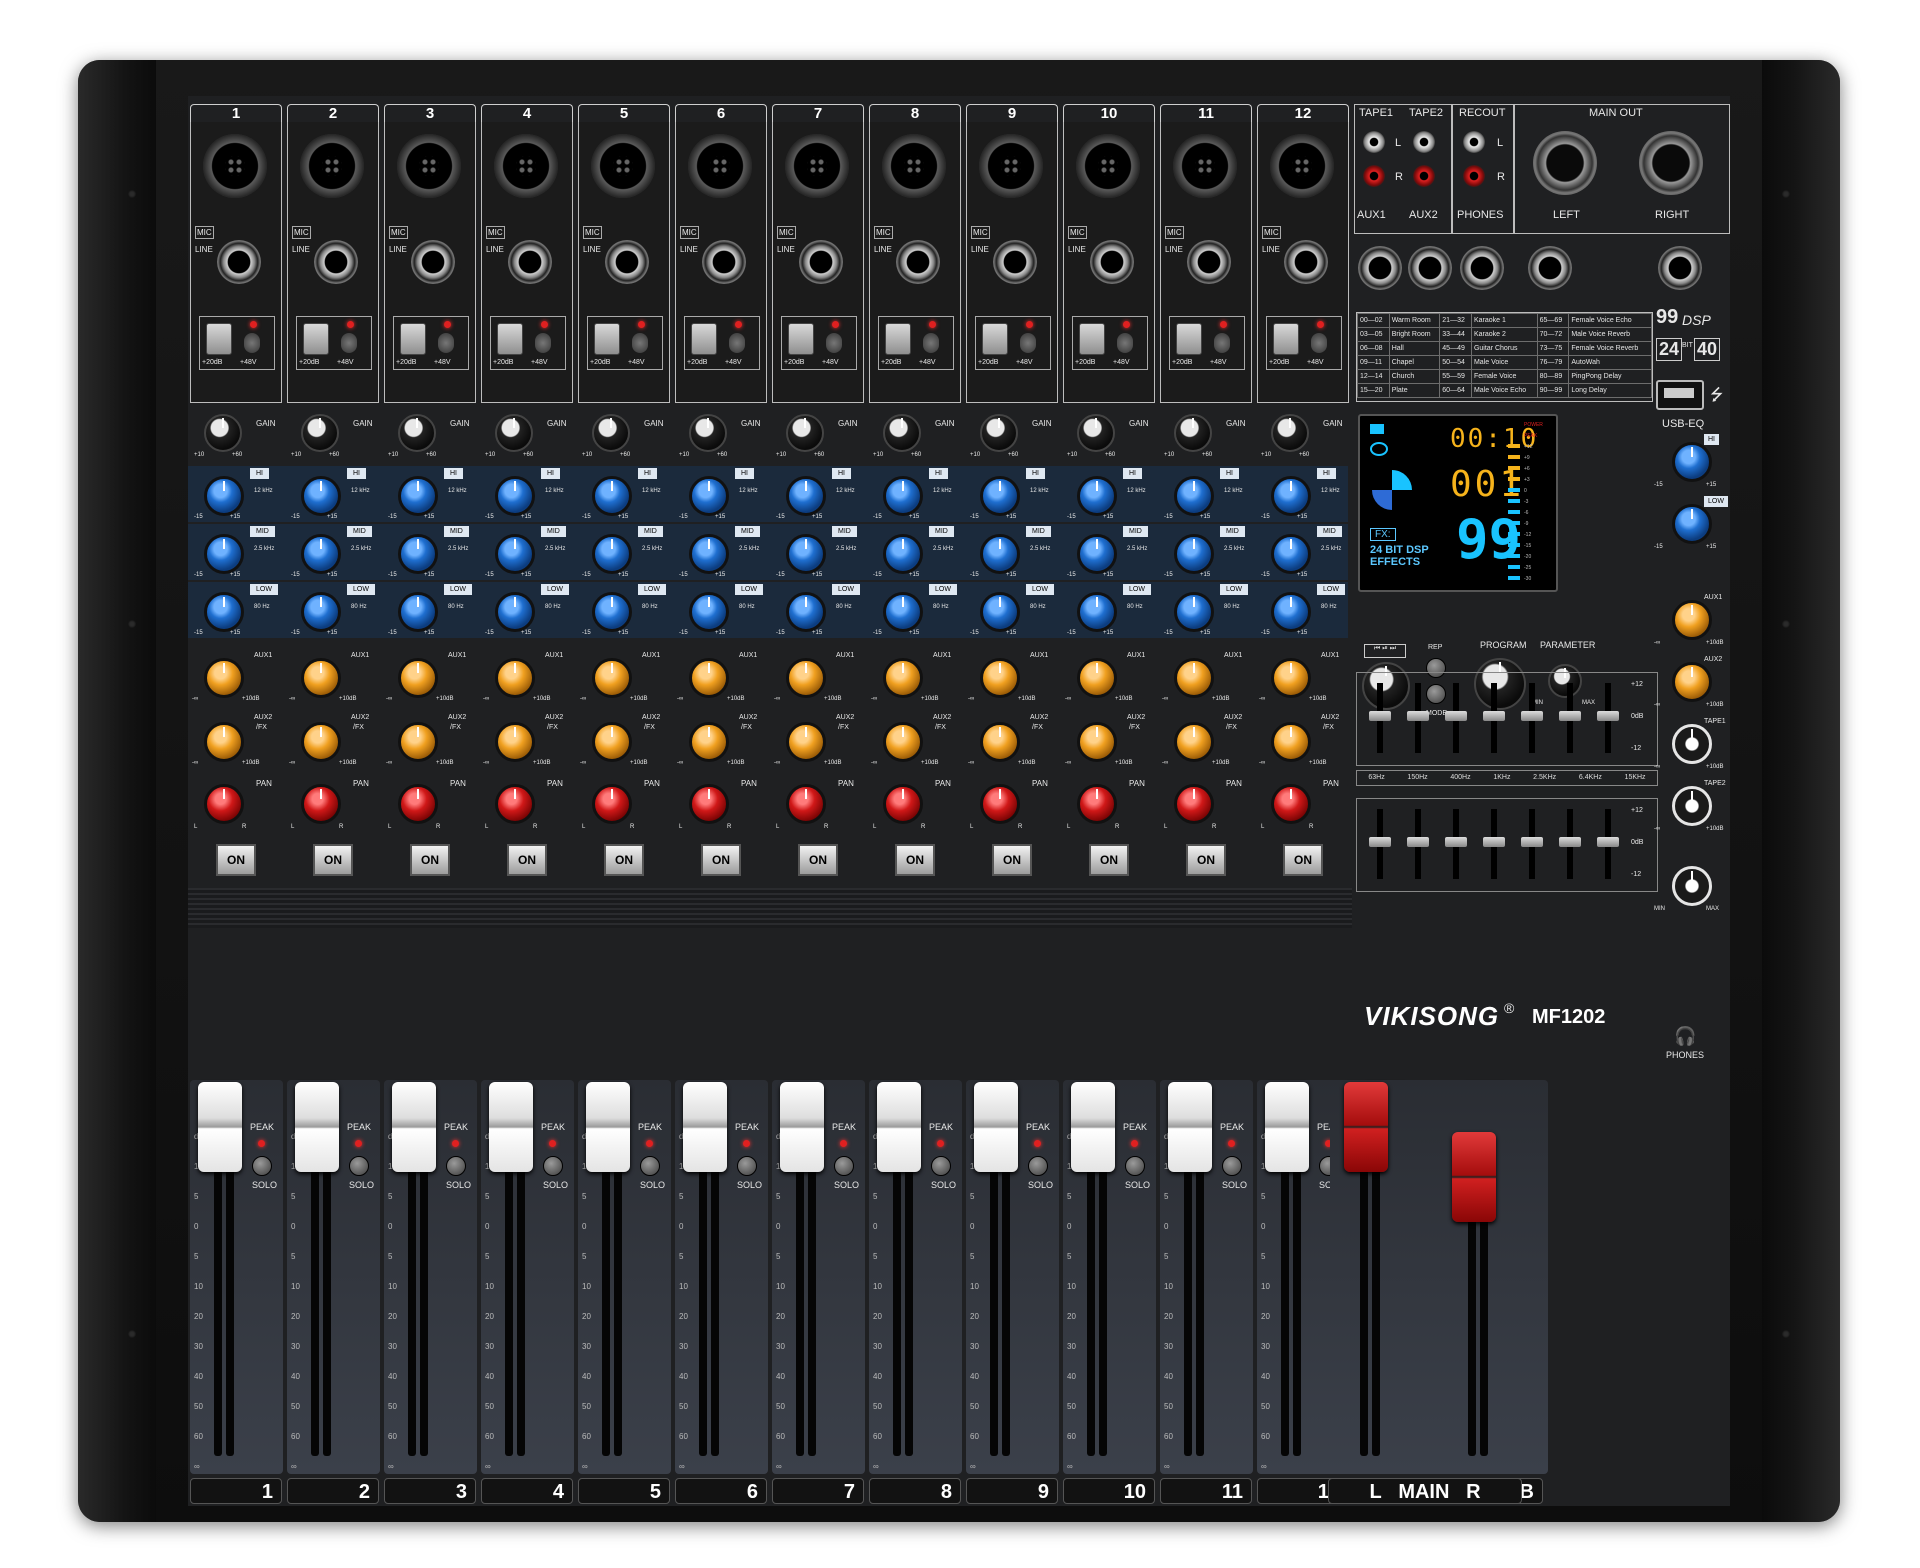  What do you see at coordinates (1374, 176) in the screenshot?
I see `tape1-r-jack` at bounding box center [1374, 176].